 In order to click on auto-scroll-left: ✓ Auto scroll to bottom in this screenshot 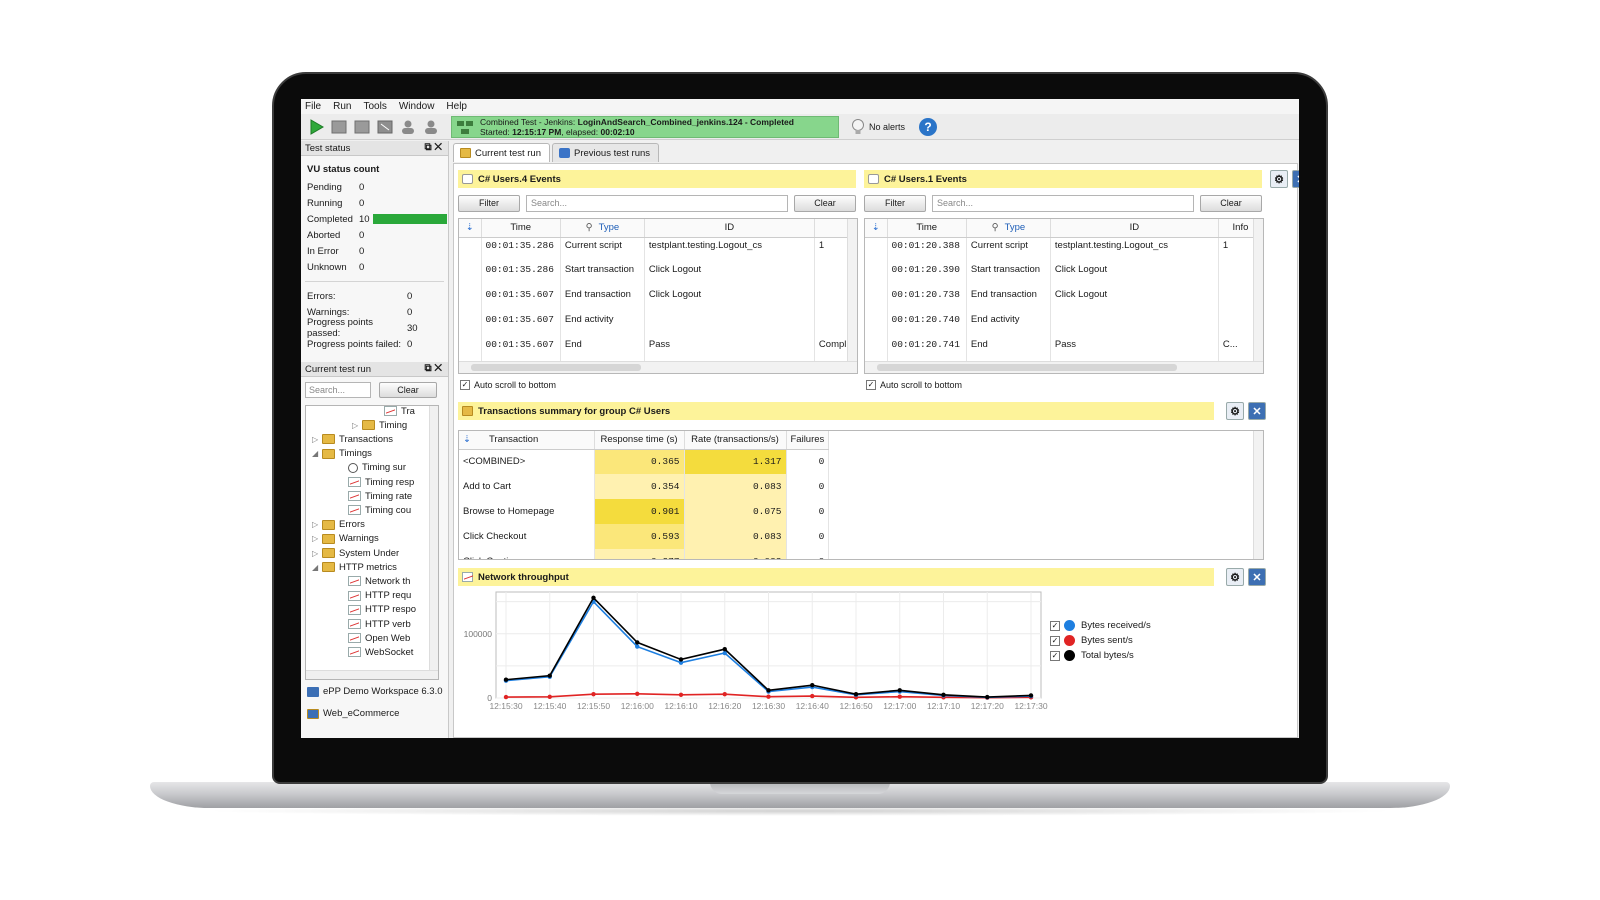, I will do `click(508, 385)`.